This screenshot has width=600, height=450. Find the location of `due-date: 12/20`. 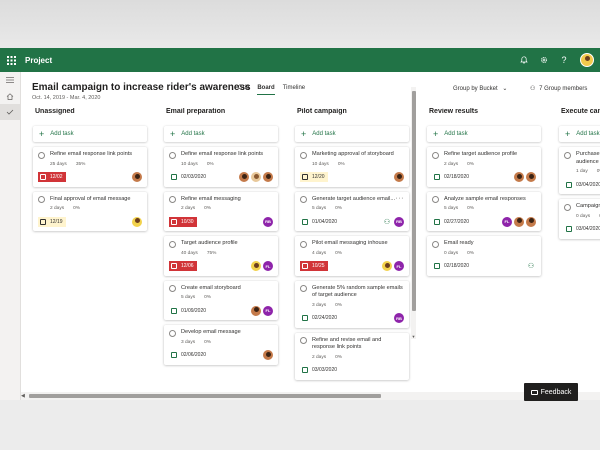

due-date: 12/20 is located at coordinates (318, 177).